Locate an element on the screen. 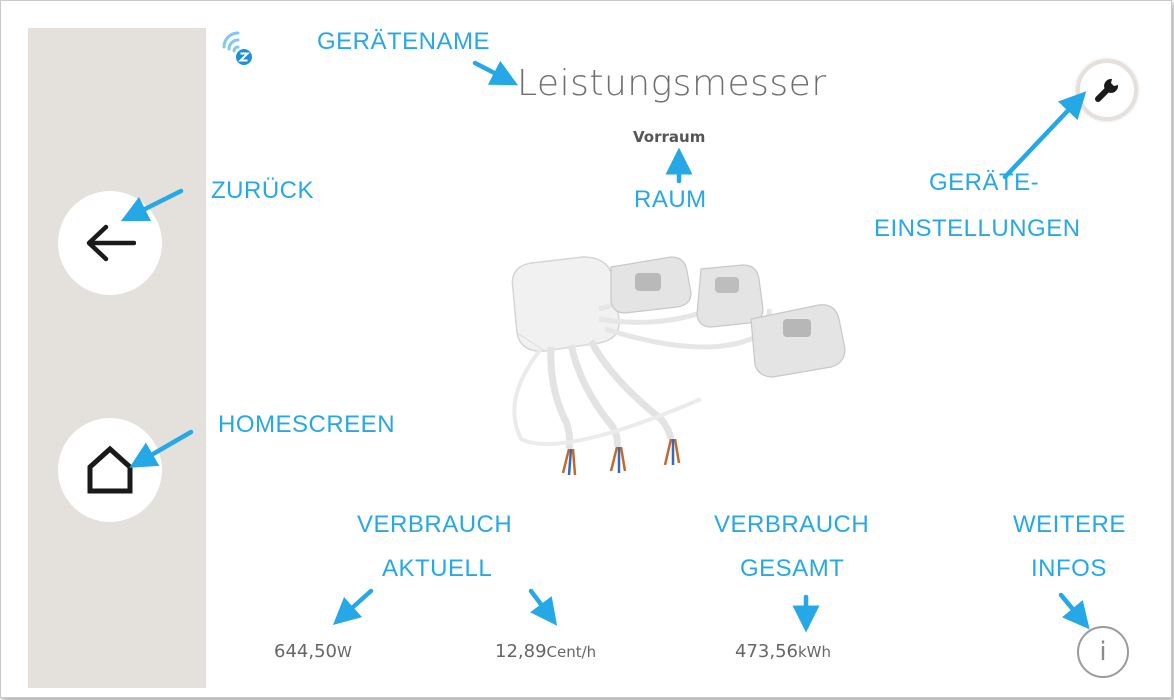  arrow-current-power is located at coordinates (353, 606).